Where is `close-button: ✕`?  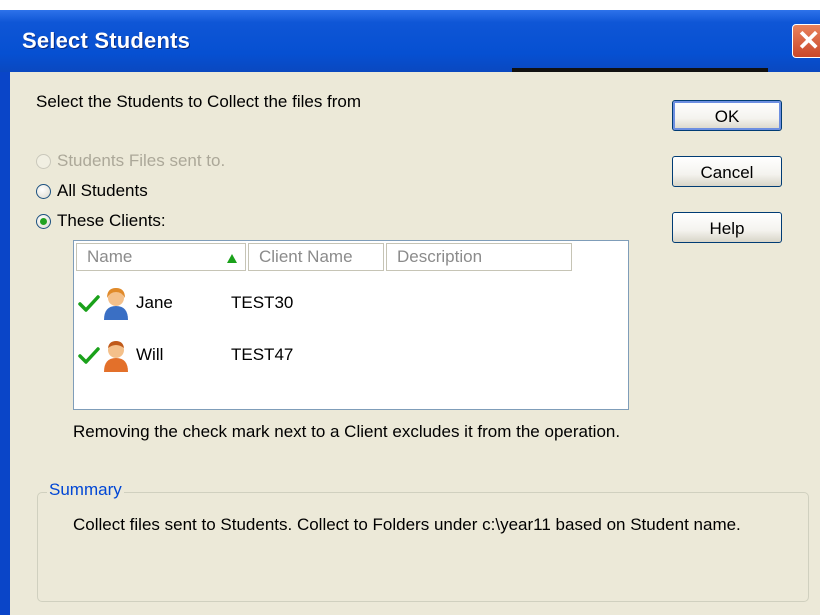
close-button: ✕ is located at coordinates (806, 41).